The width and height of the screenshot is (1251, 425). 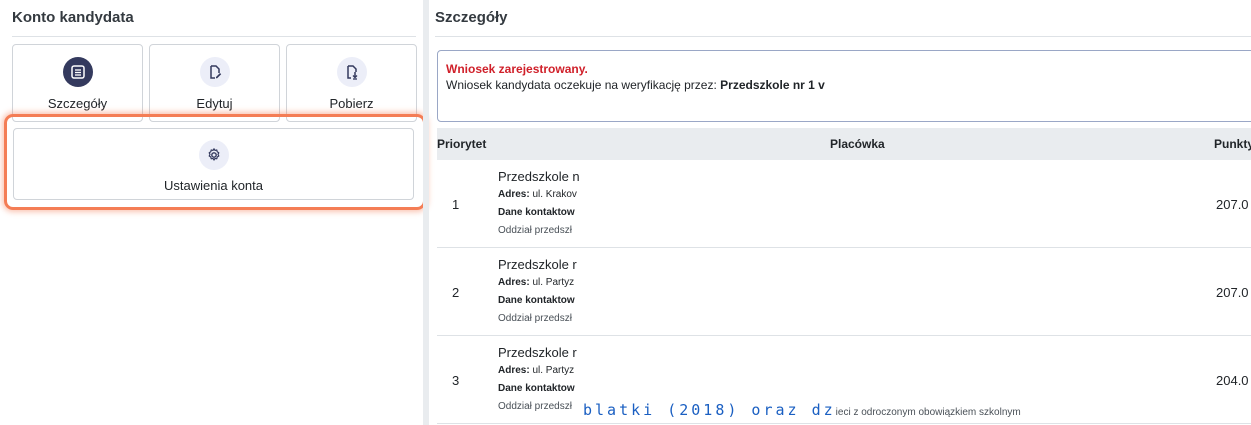 I want to click on header-points: Punkty, so click(x=1232, y=144).